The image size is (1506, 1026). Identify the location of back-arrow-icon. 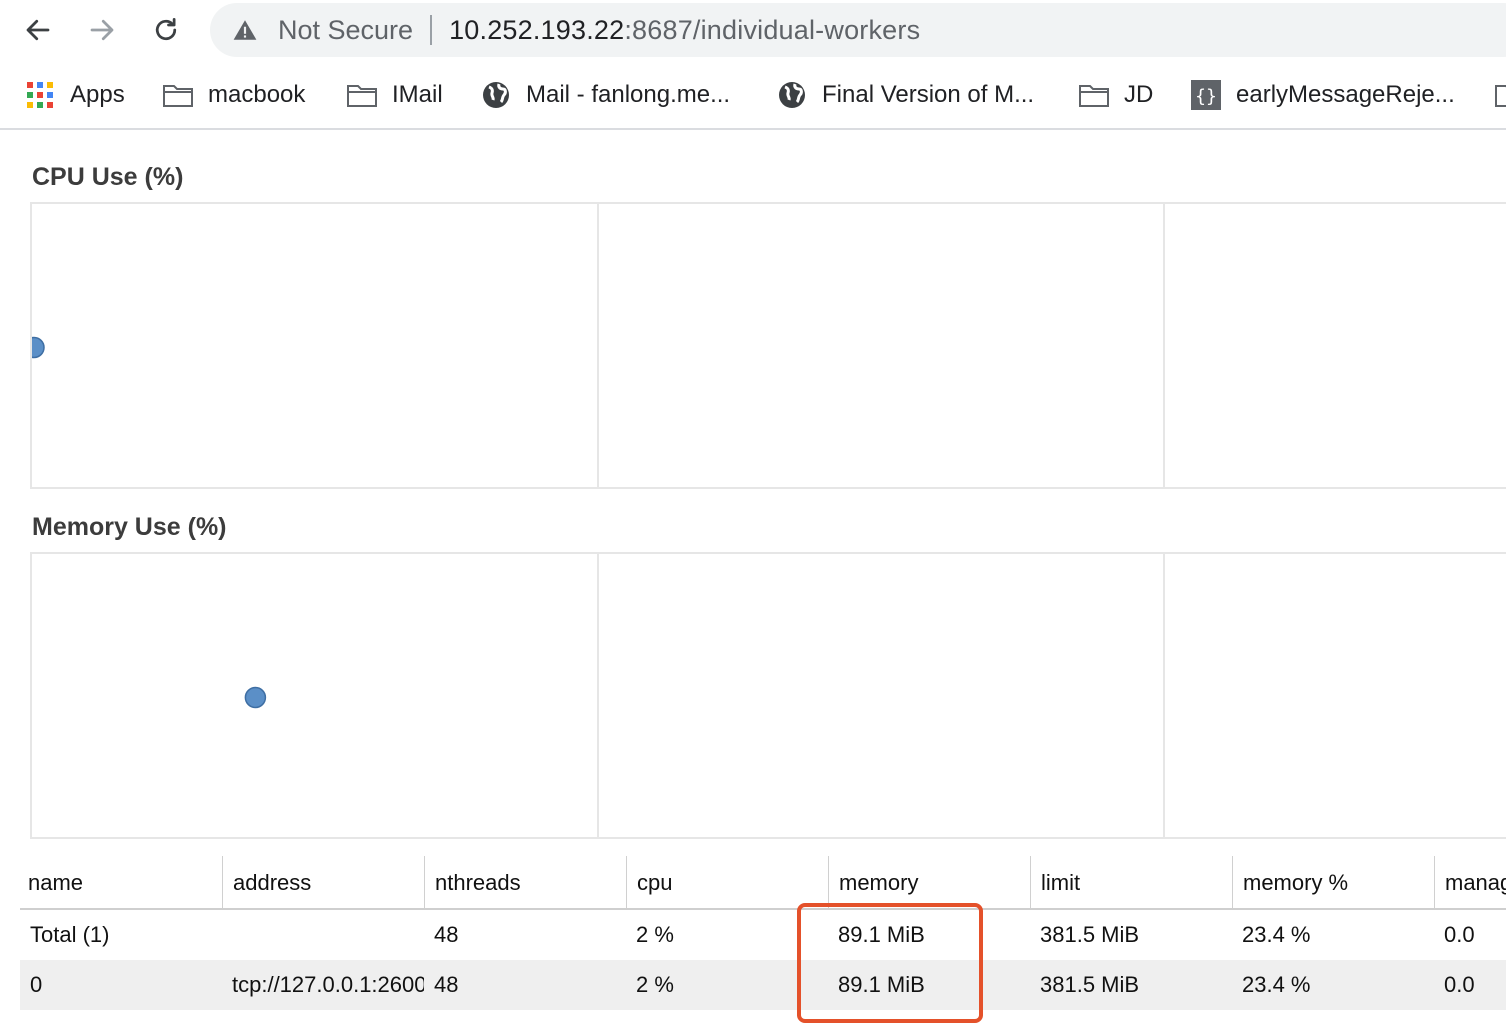
(38, 30).